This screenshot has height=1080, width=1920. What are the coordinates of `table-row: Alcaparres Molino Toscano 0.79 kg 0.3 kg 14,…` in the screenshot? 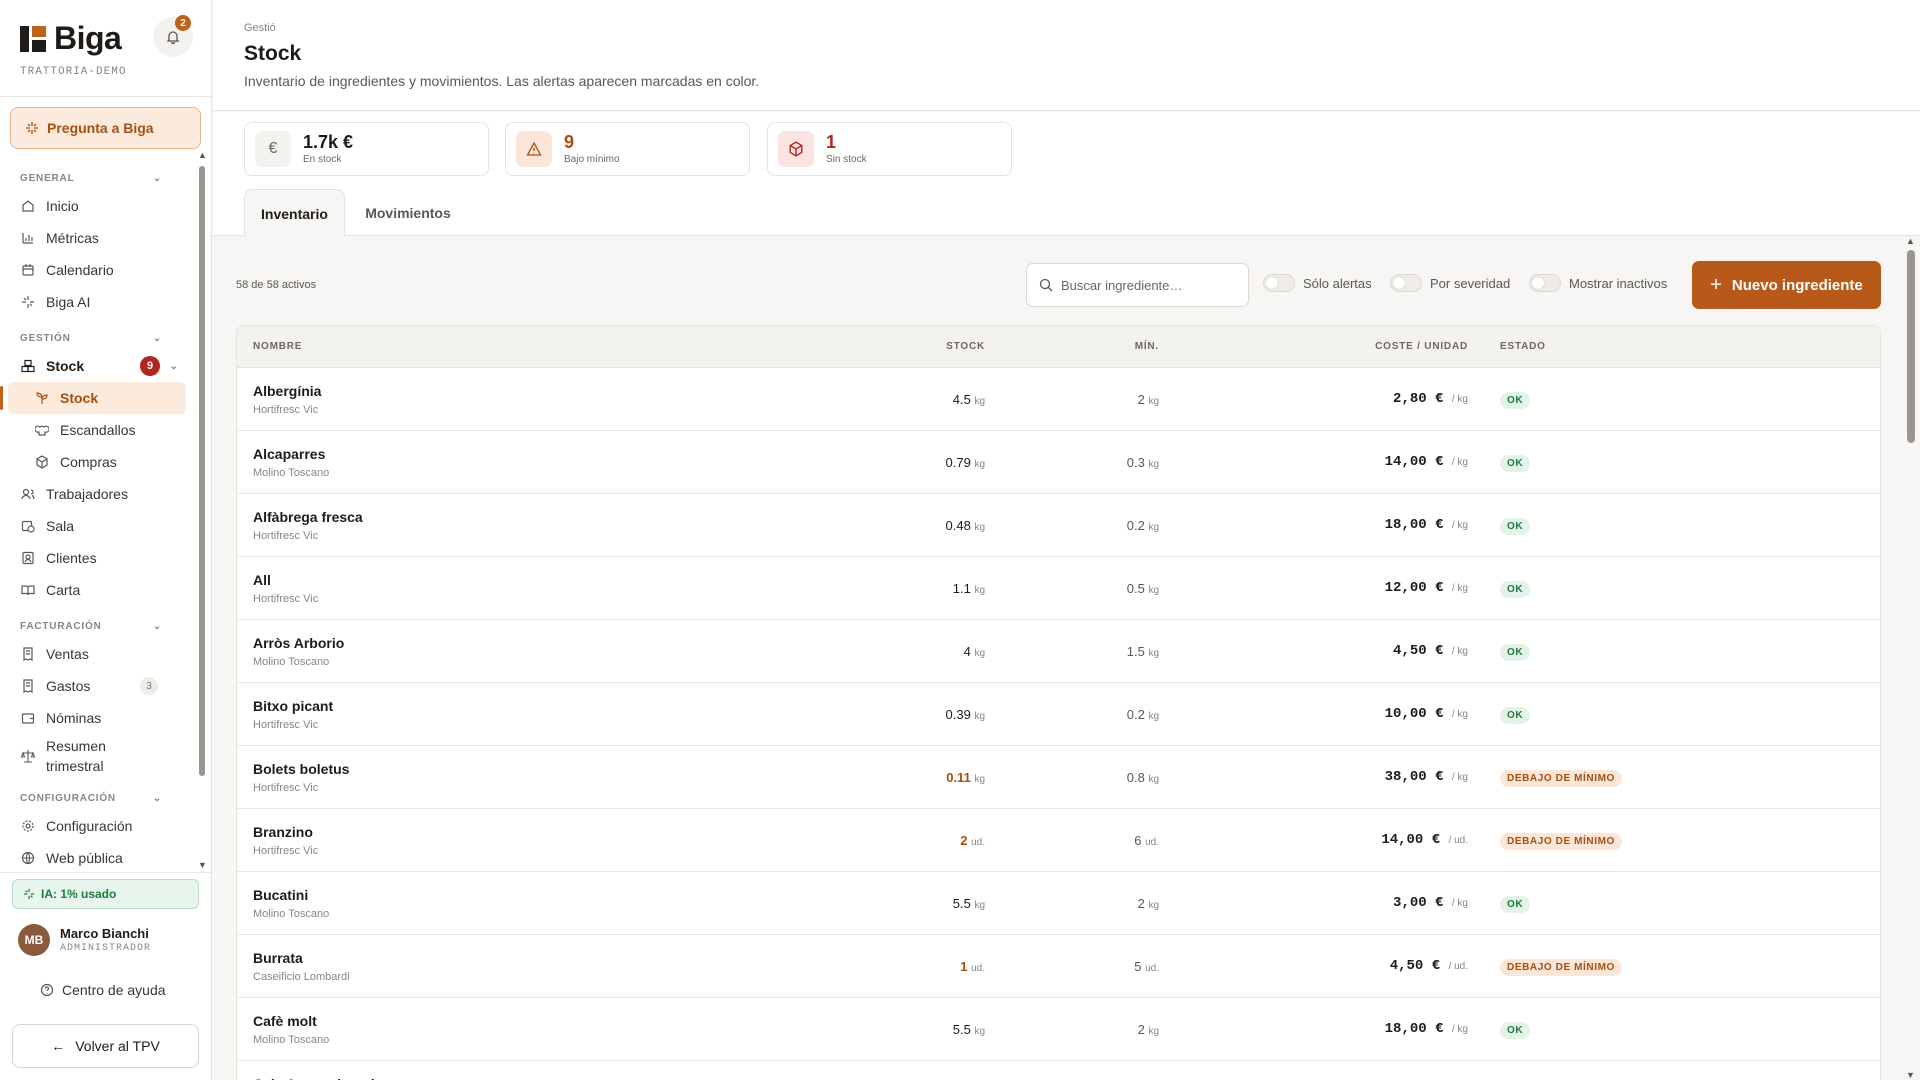 It's located at (1058, 462).